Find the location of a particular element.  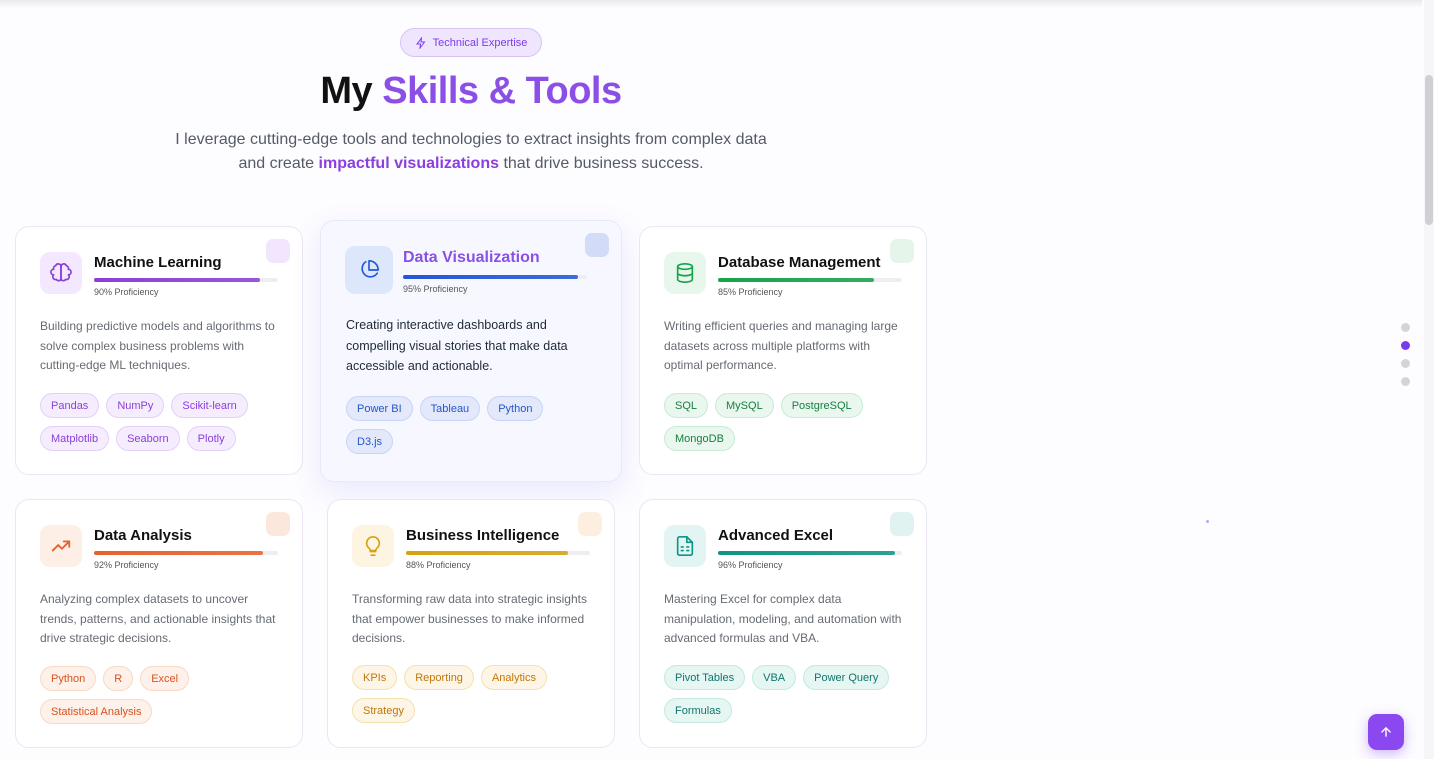

lightbulb-icon is located at coordinates (373, 546).